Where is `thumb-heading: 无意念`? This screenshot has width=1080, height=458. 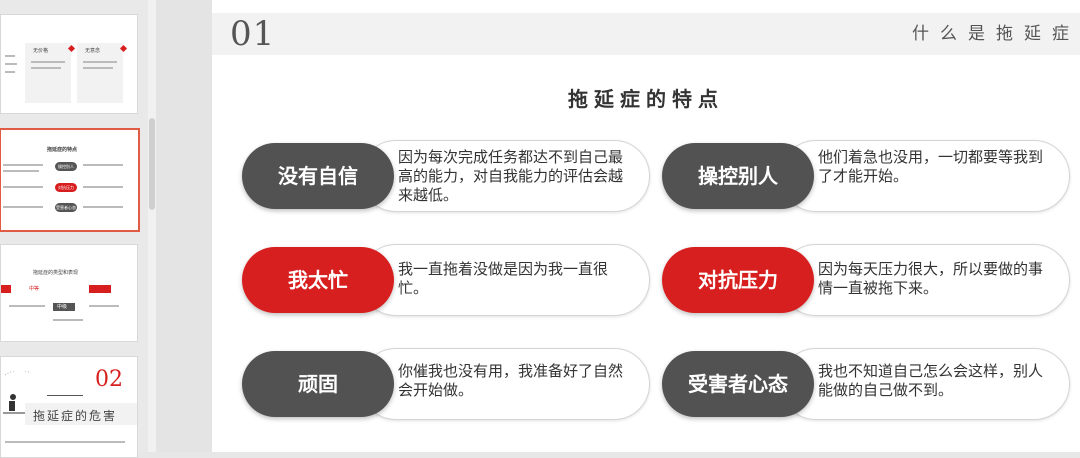 thumb-heading: 无意念 is located at coordinates (93, 51).